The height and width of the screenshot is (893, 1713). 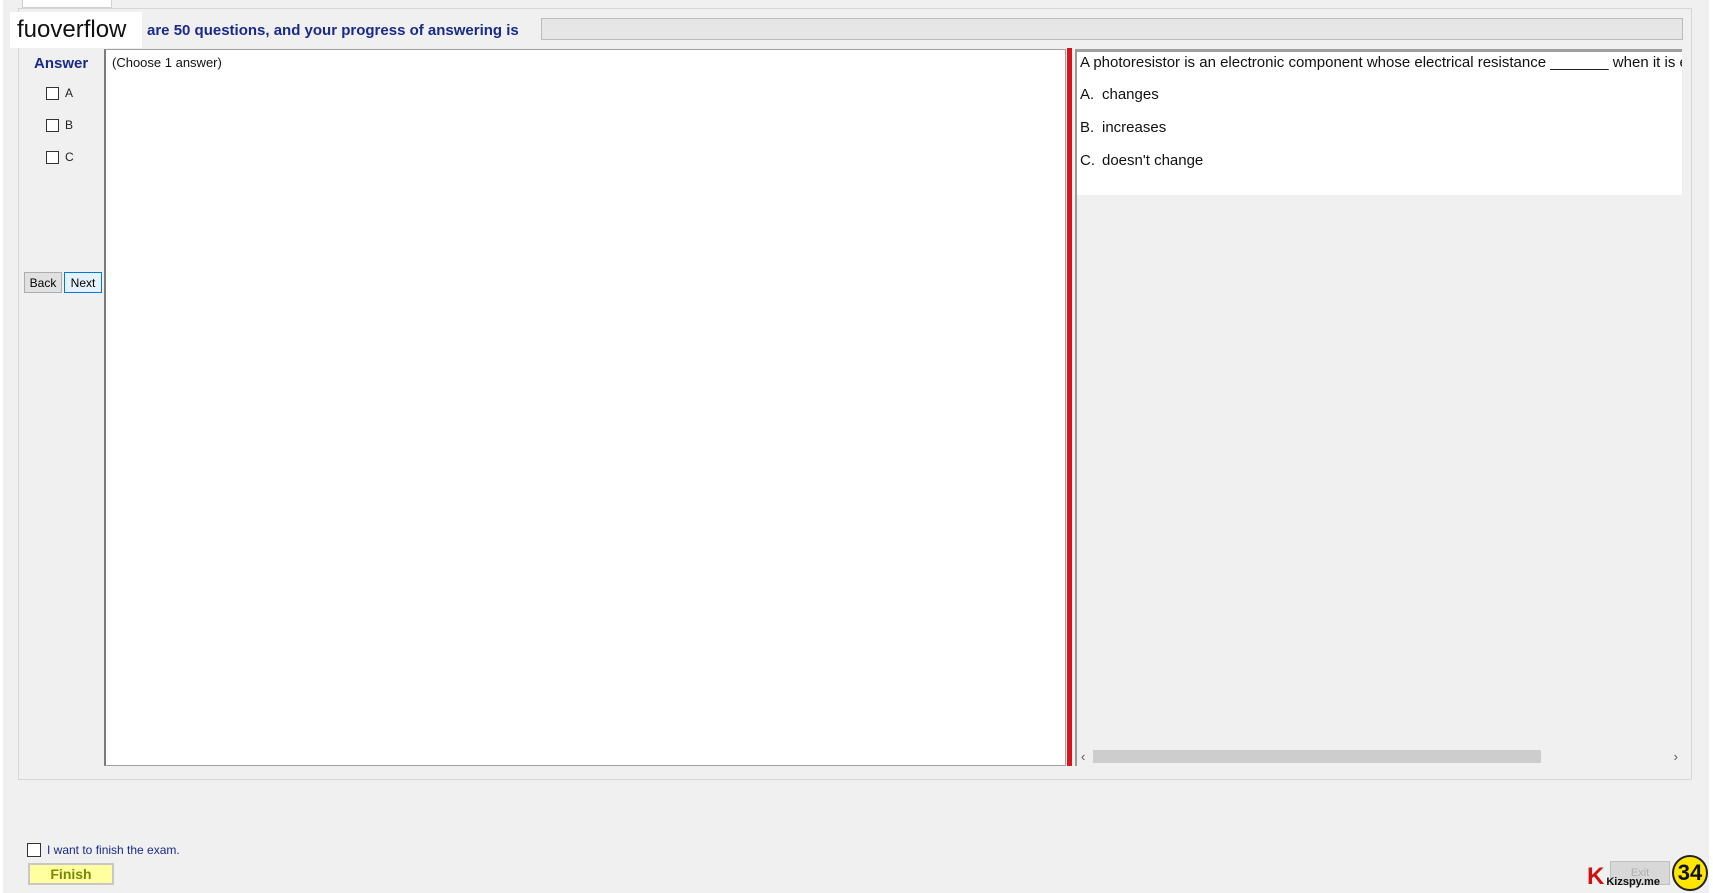 What do you see at coordinates (52, 125) in the screenshot?
I see `checkbox-b` at bounding box center [52, 125].